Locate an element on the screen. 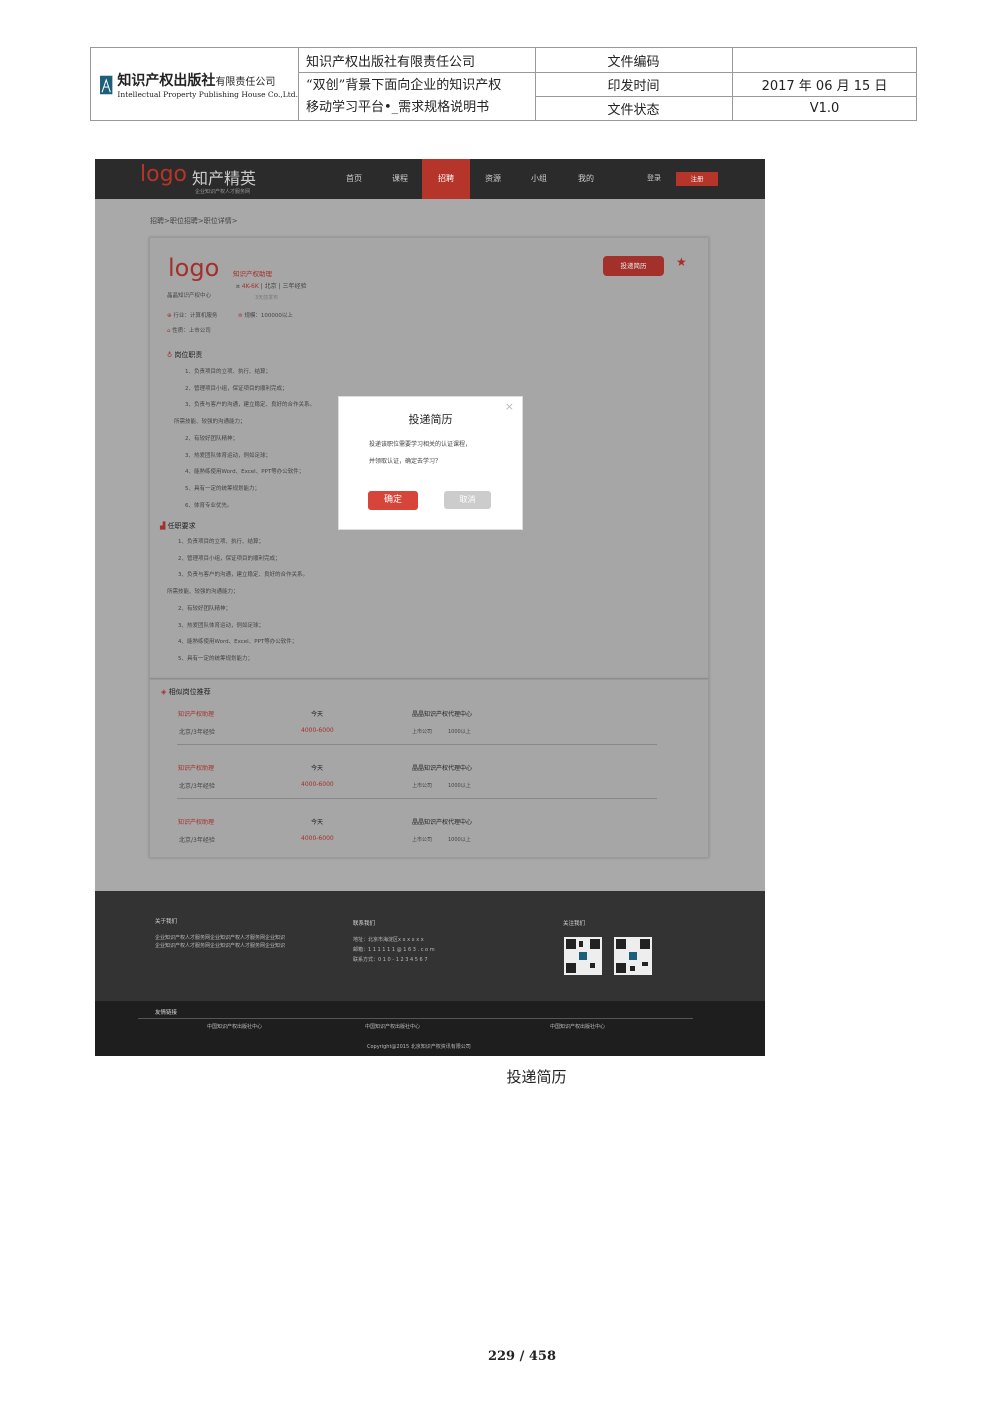 Image resolution: width=1000 pixels, height=1414 pixels. register-button: 注册 is located at coordinates (697, 179).